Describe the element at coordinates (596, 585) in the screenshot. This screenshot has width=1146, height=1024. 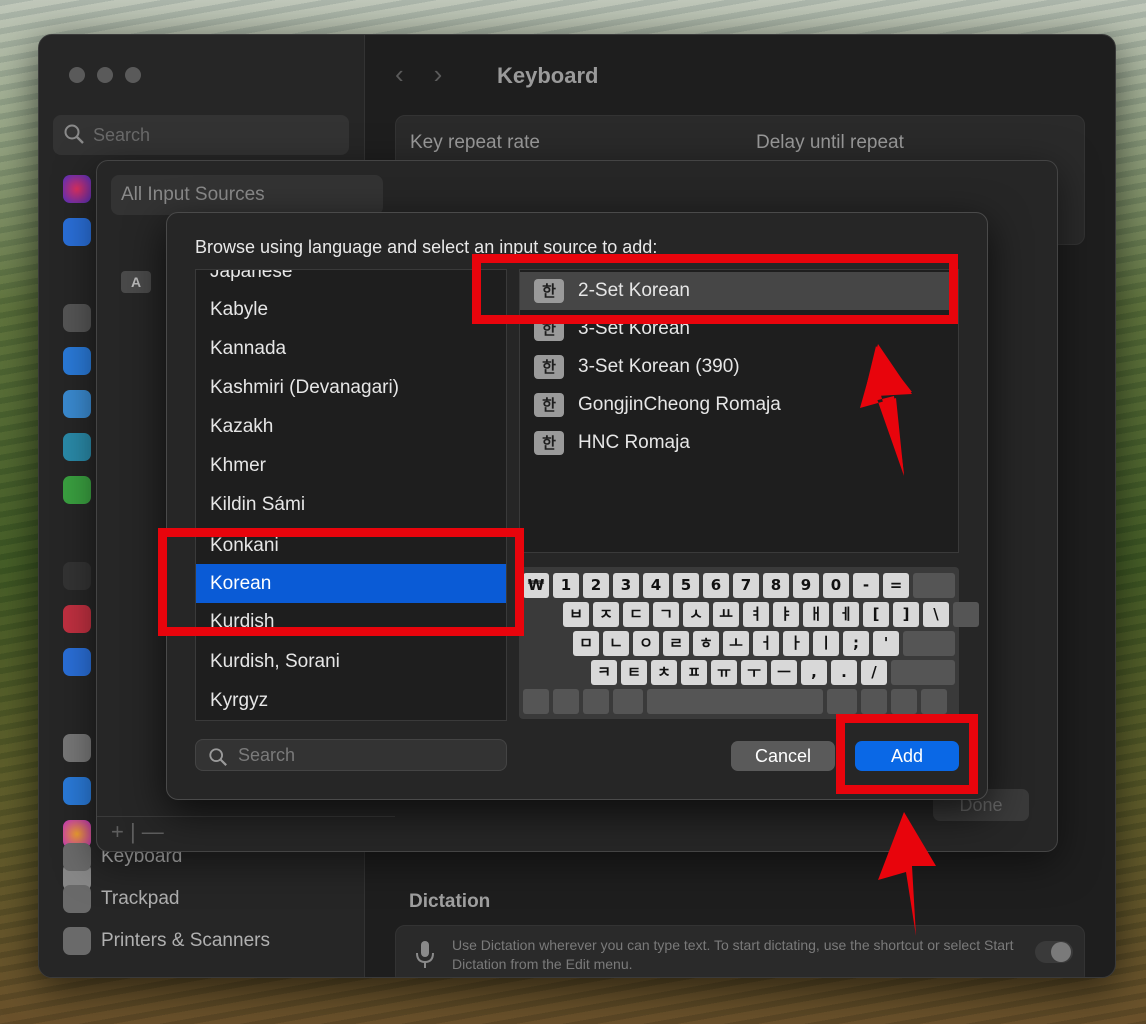
I see `keyboard-key: 2` at that location.